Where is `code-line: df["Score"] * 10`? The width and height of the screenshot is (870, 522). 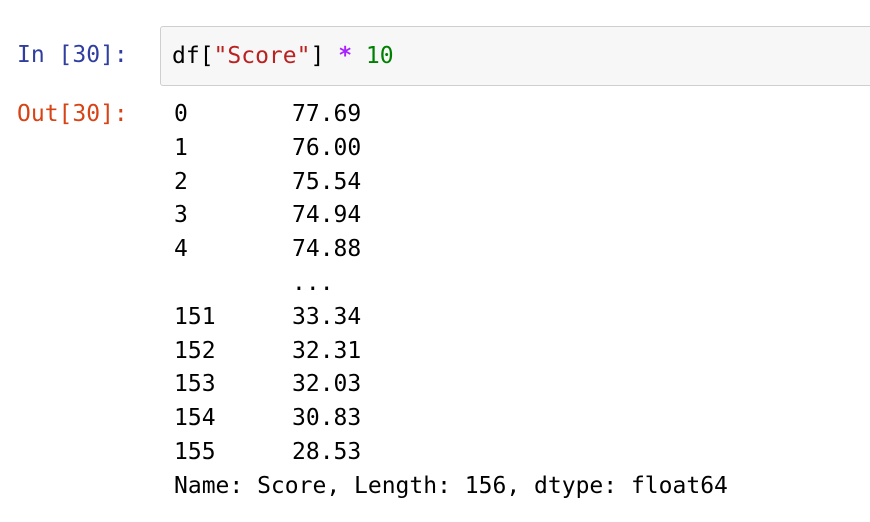 code-line: df["Score"] * 10 is located at coordinates (283, 56).